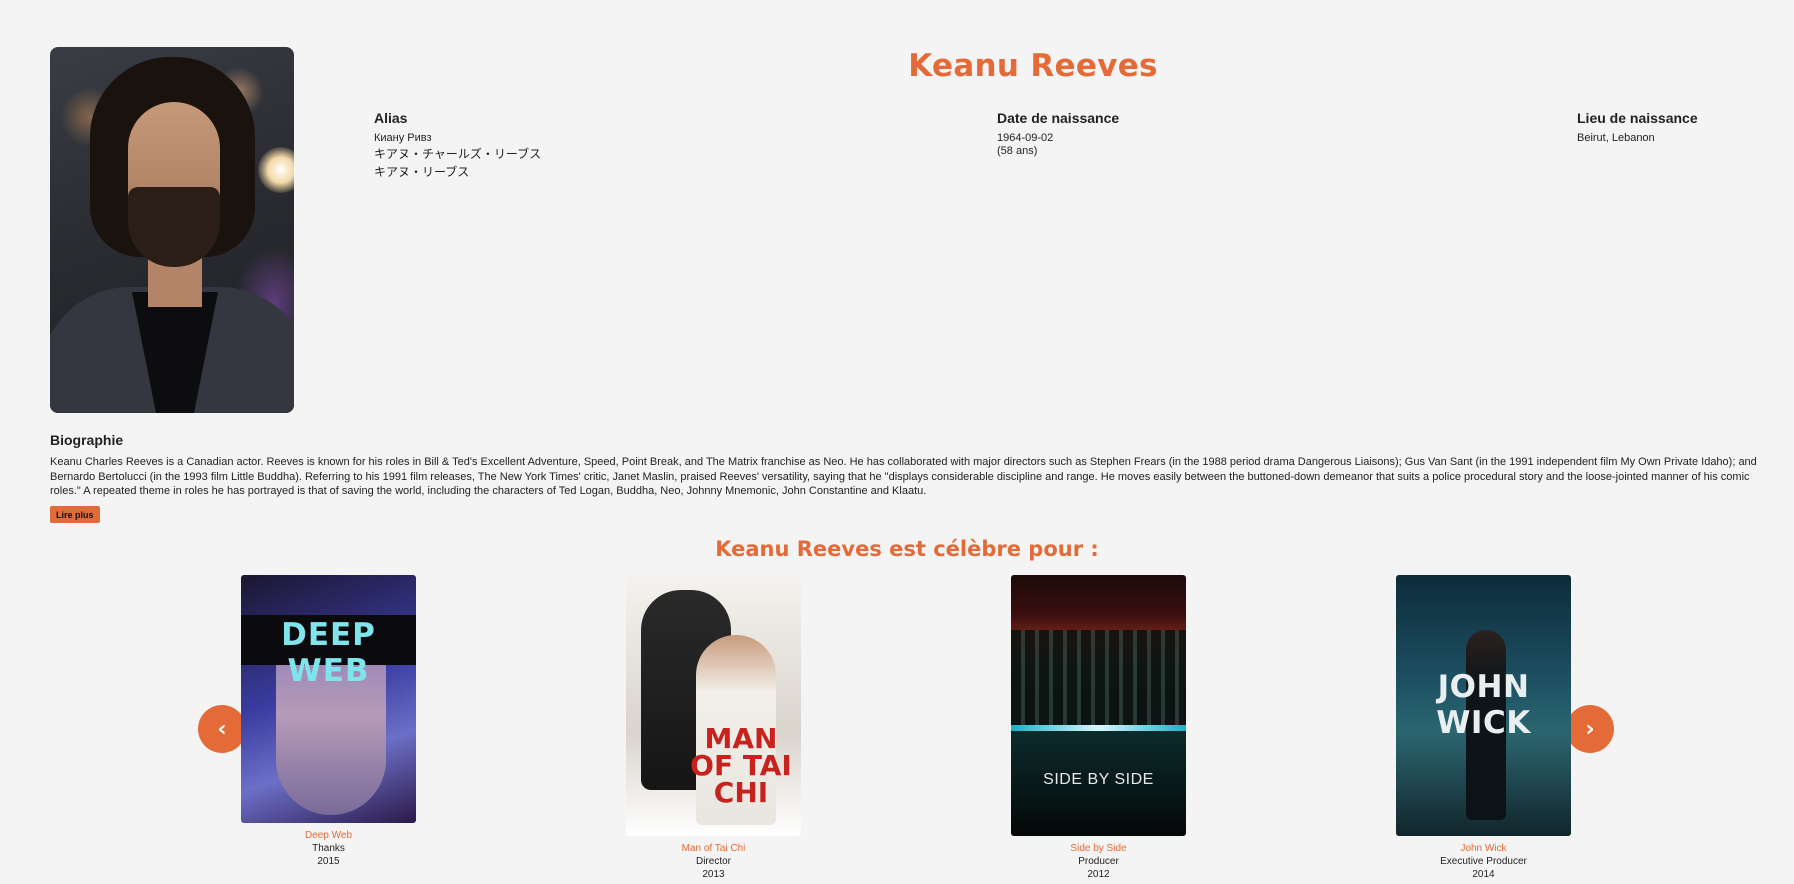 This screenshot has width=1794, height=884. What do you see at coordinates (713, 848) in the screenshot?
I see `movie-title-link: Man of Tai Chi` at bounding box center [713, 848].